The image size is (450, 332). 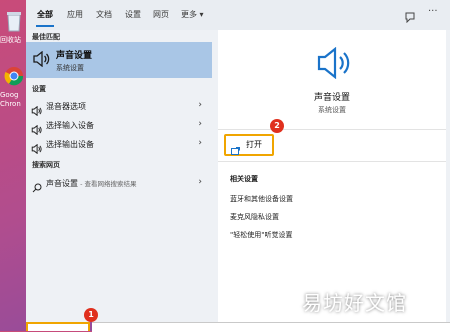 I want to click on item-label: 选择输入设备, so click(x=70, y=125).